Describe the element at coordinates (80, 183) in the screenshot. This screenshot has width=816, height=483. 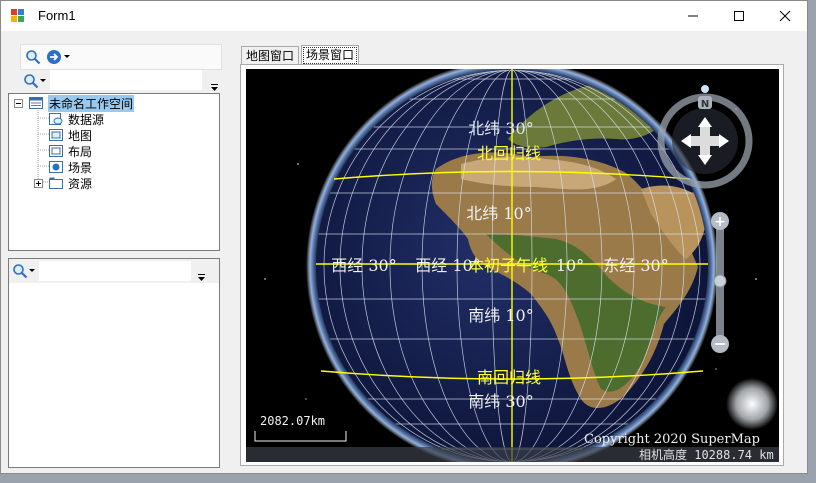
I see `tree-item-label: 资源` at that location.